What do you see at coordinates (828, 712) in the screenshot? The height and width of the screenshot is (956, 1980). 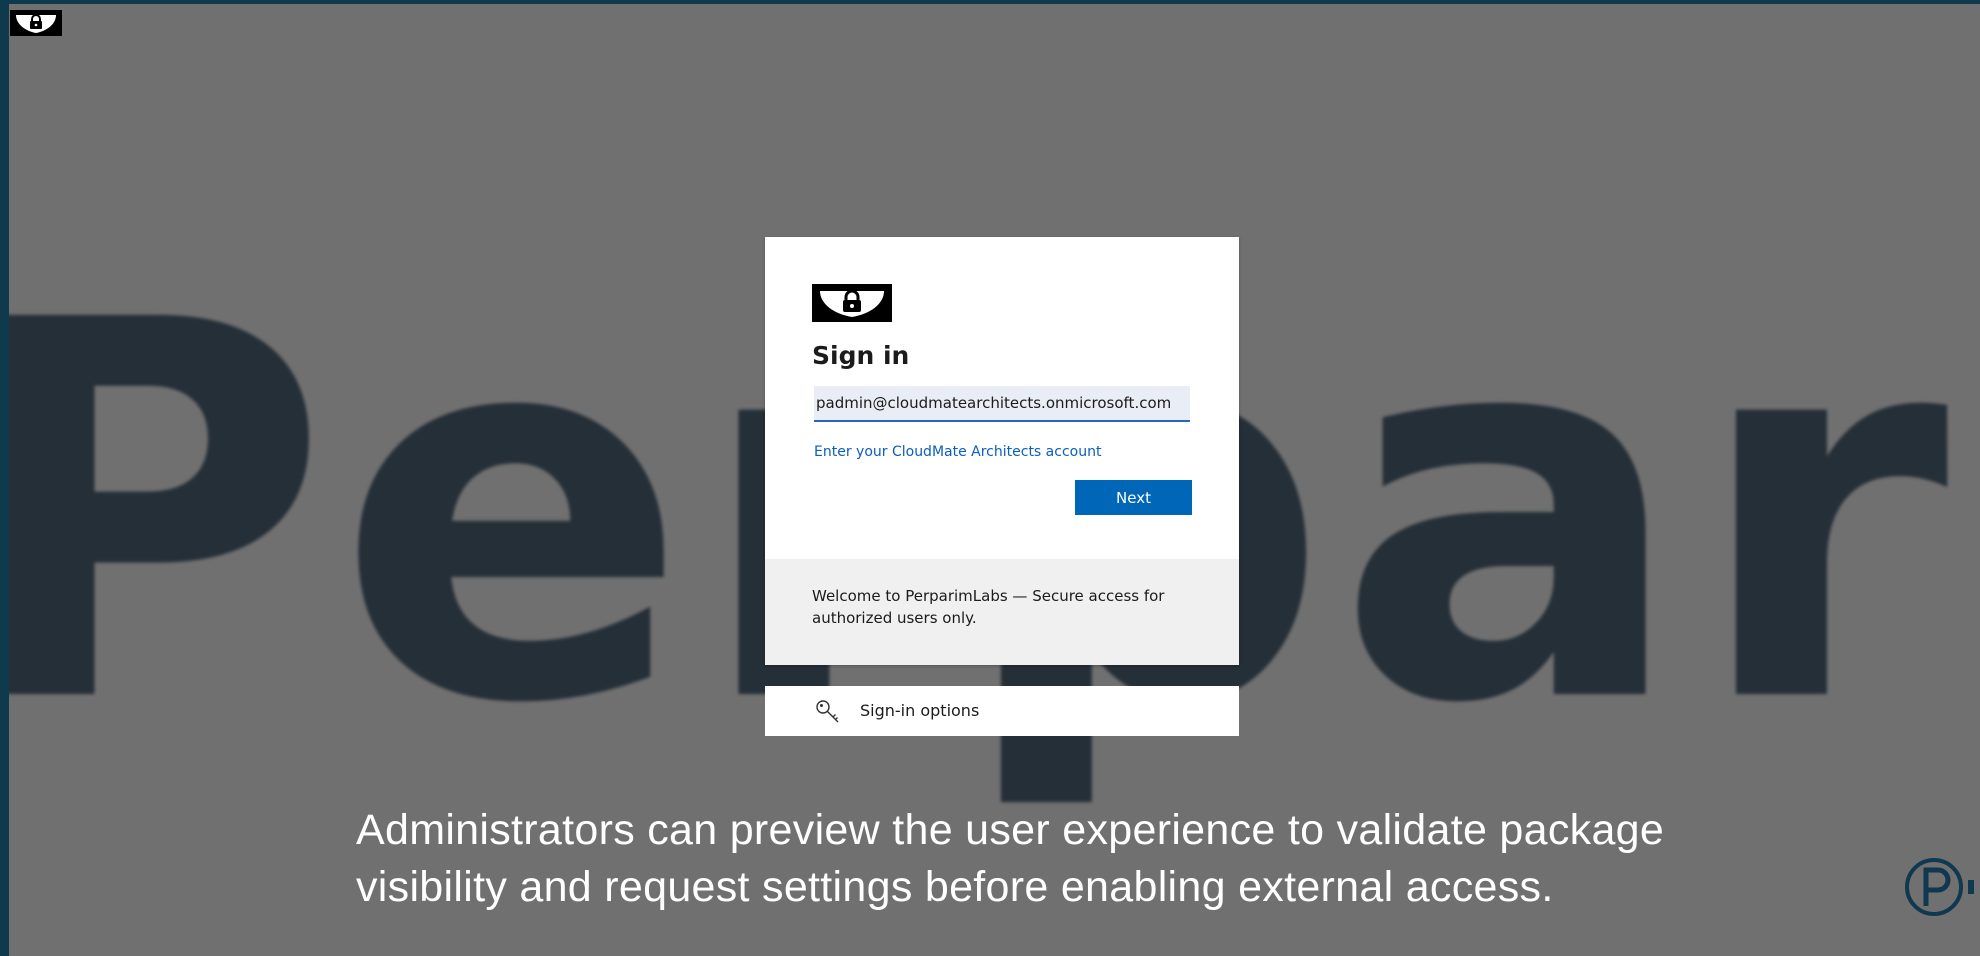 I see `key-icon` at bounding box center [828, 712].